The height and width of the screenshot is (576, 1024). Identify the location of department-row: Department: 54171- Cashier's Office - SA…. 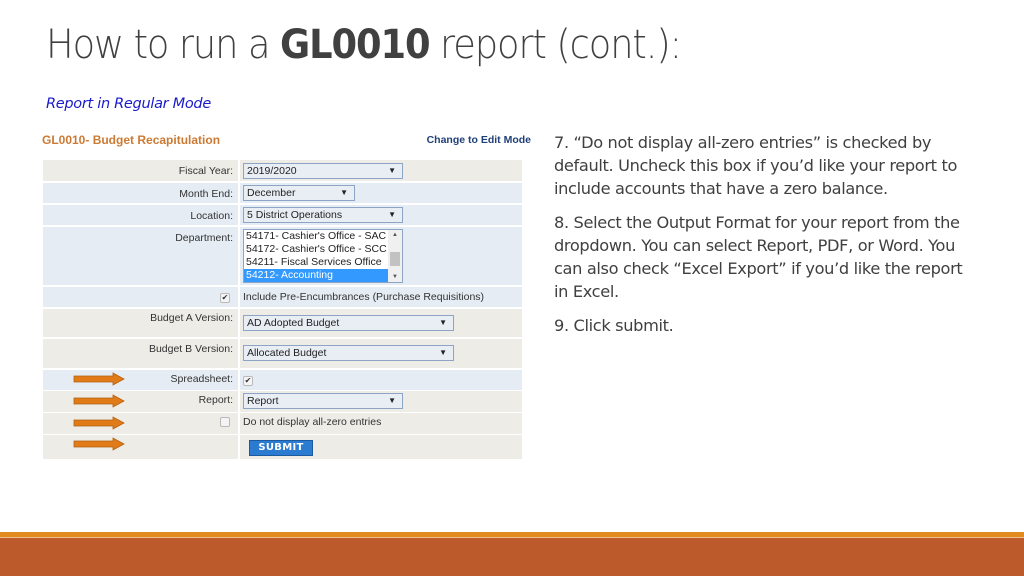
(282, 256).